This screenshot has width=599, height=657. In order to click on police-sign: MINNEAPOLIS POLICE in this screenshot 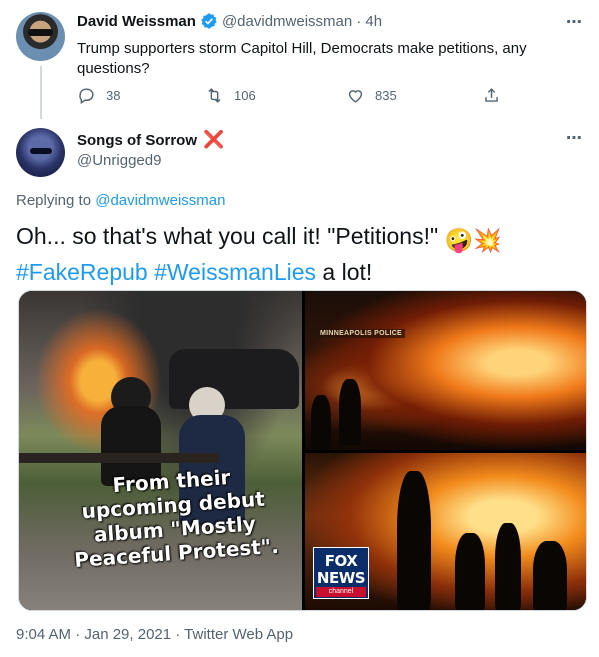, I will do `click(361, 333)`.